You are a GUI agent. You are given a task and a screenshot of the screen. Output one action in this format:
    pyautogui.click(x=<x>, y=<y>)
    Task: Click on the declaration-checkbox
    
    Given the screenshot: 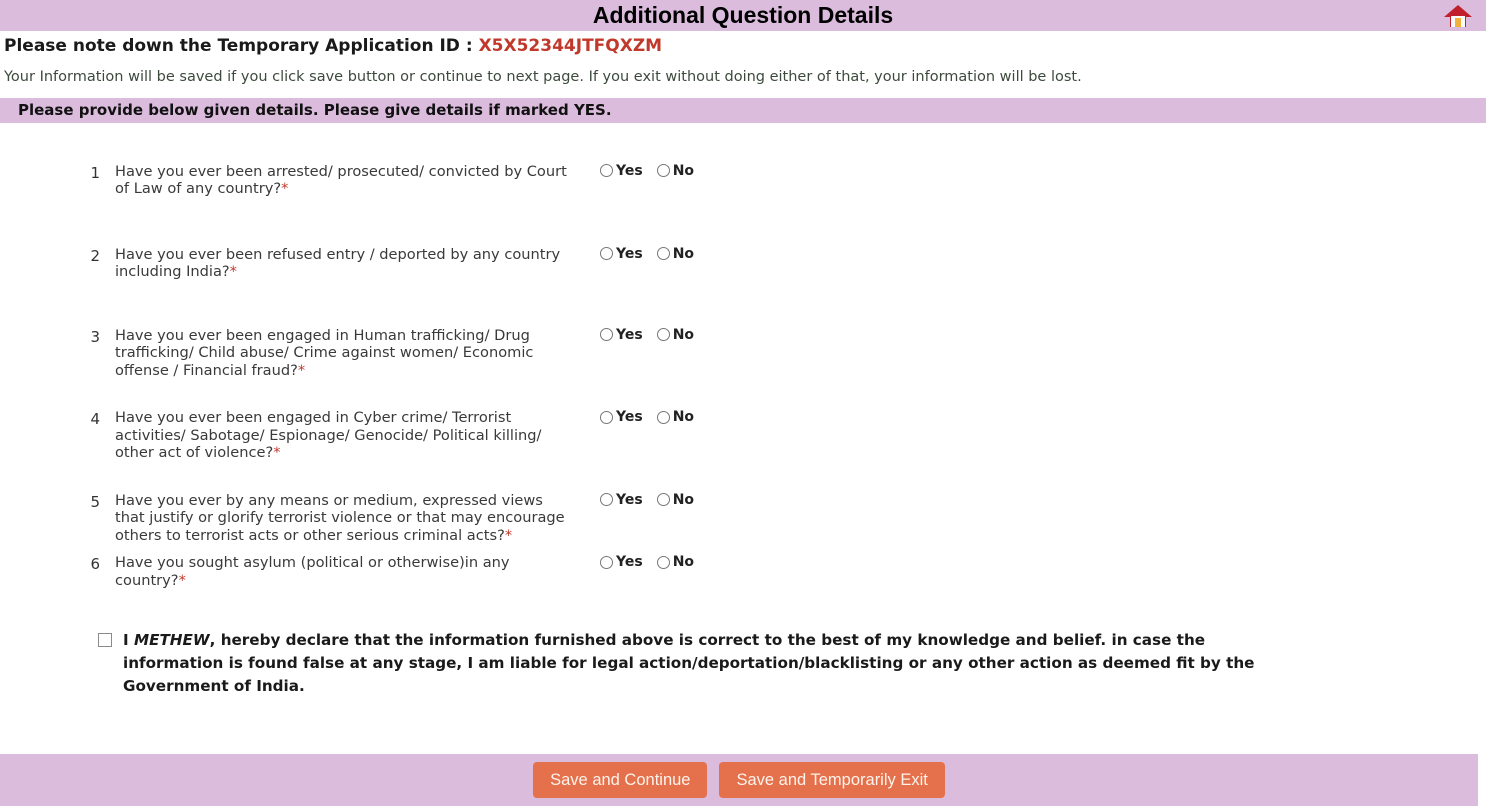 What is the action you would take?
    pyautogui.click(x=105, y=640)
    